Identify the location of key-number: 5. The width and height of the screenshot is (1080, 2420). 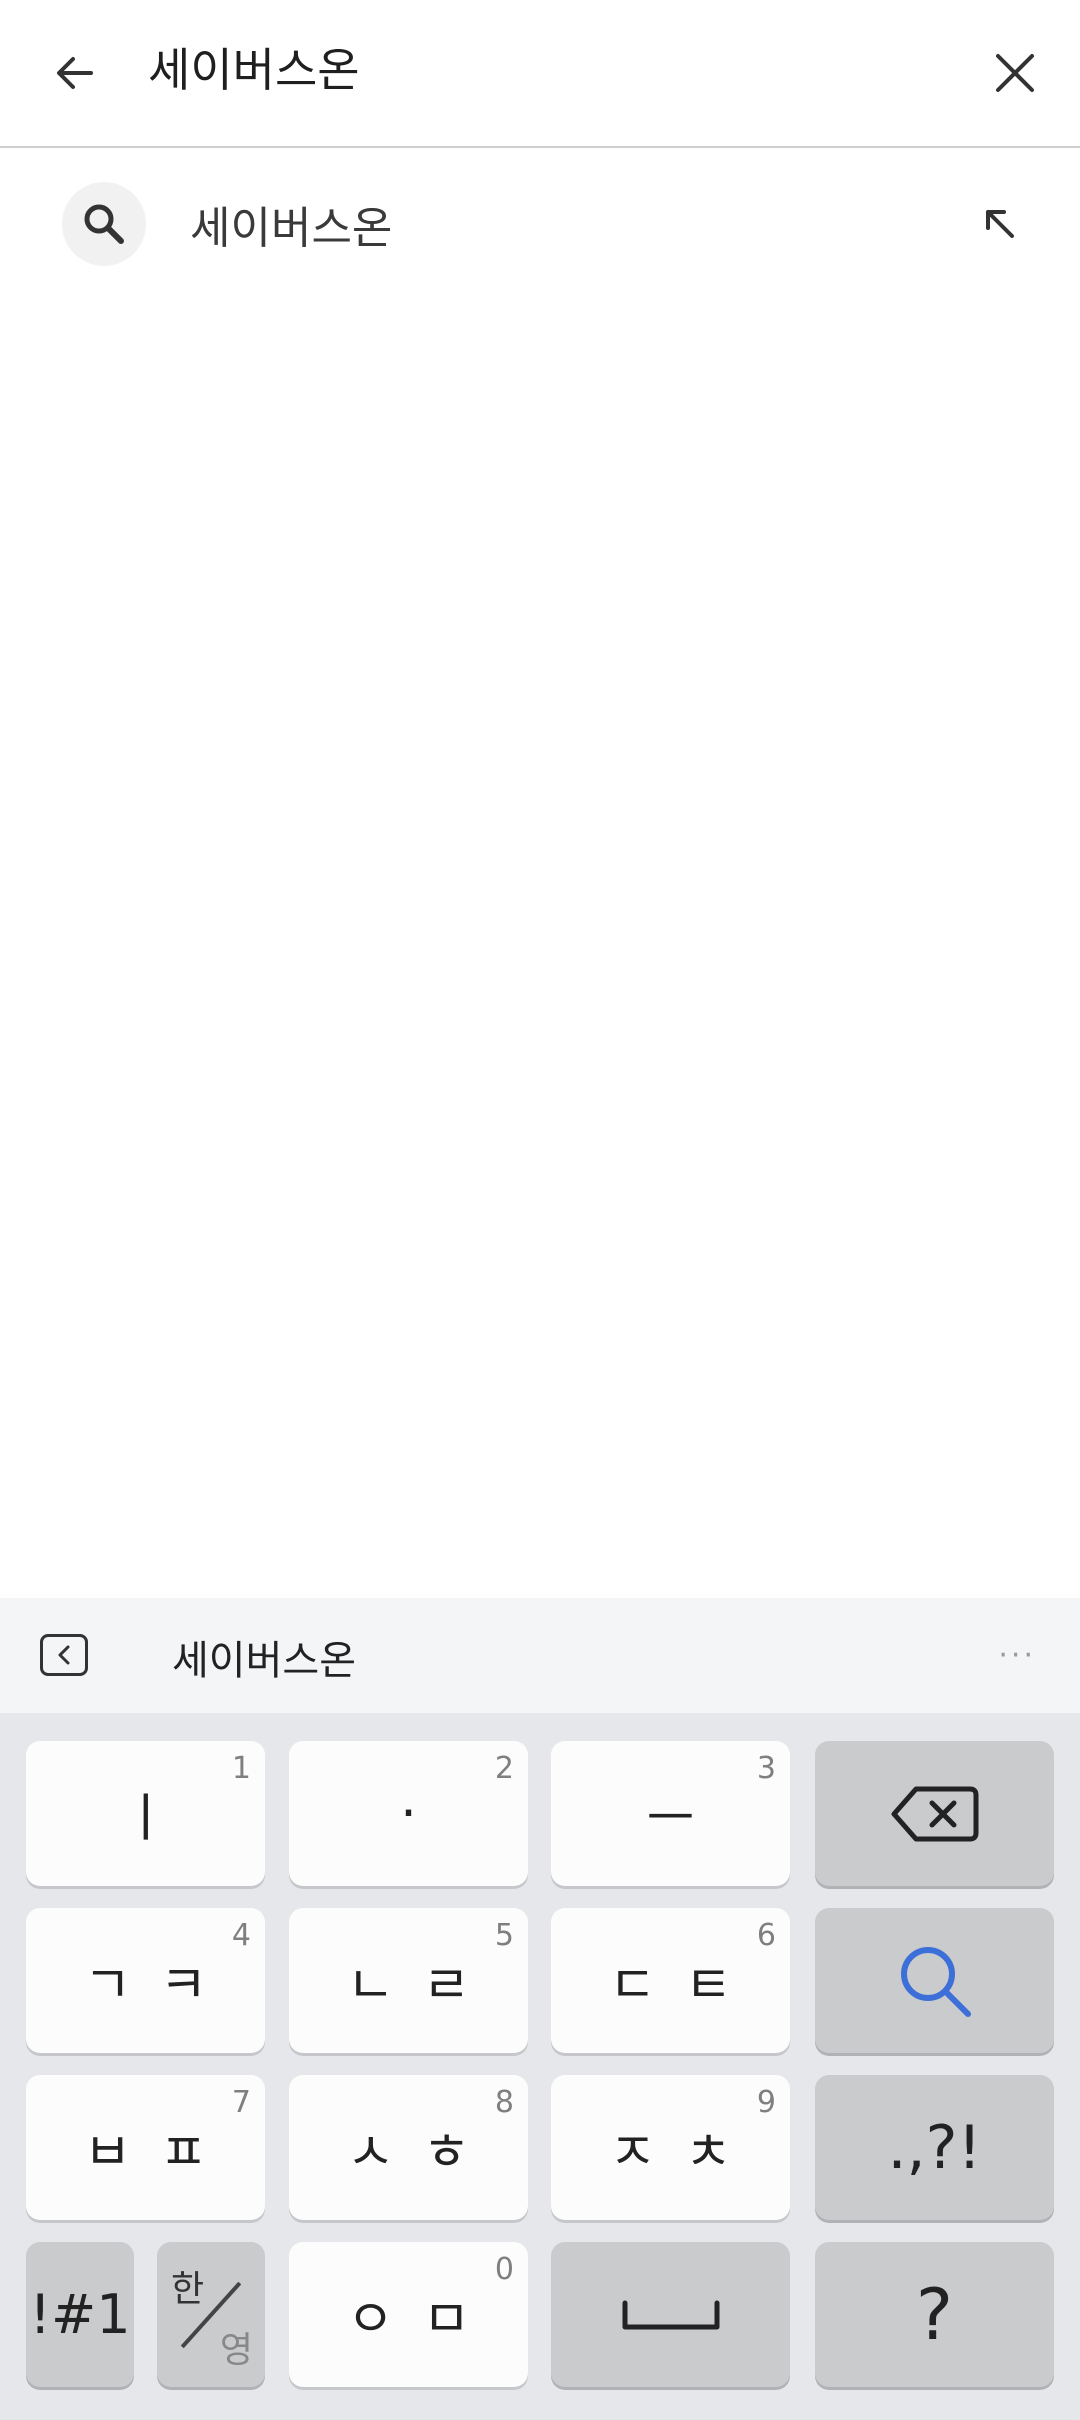
(504, 1935).